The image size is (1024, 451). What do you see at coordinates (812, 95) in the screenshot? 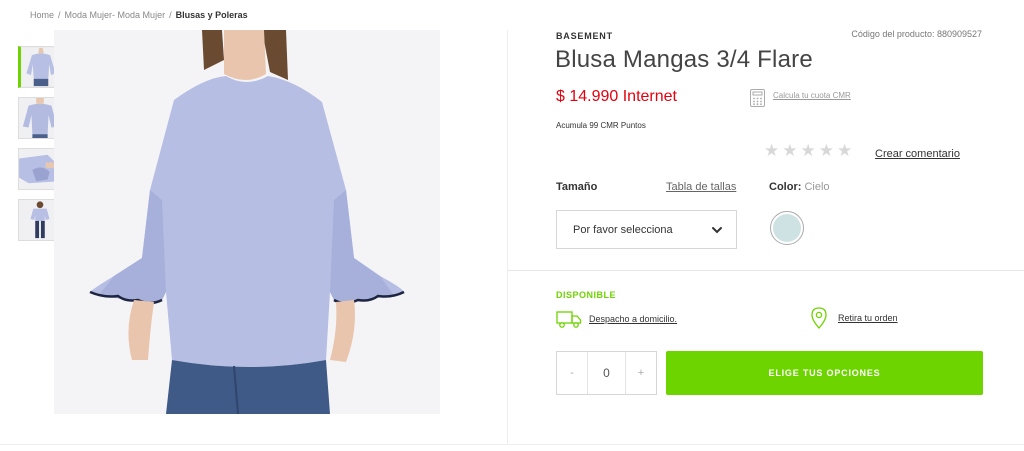
I see `installment-link-label: Calcula tu cuota CMR` at bounding box center [812, 95].